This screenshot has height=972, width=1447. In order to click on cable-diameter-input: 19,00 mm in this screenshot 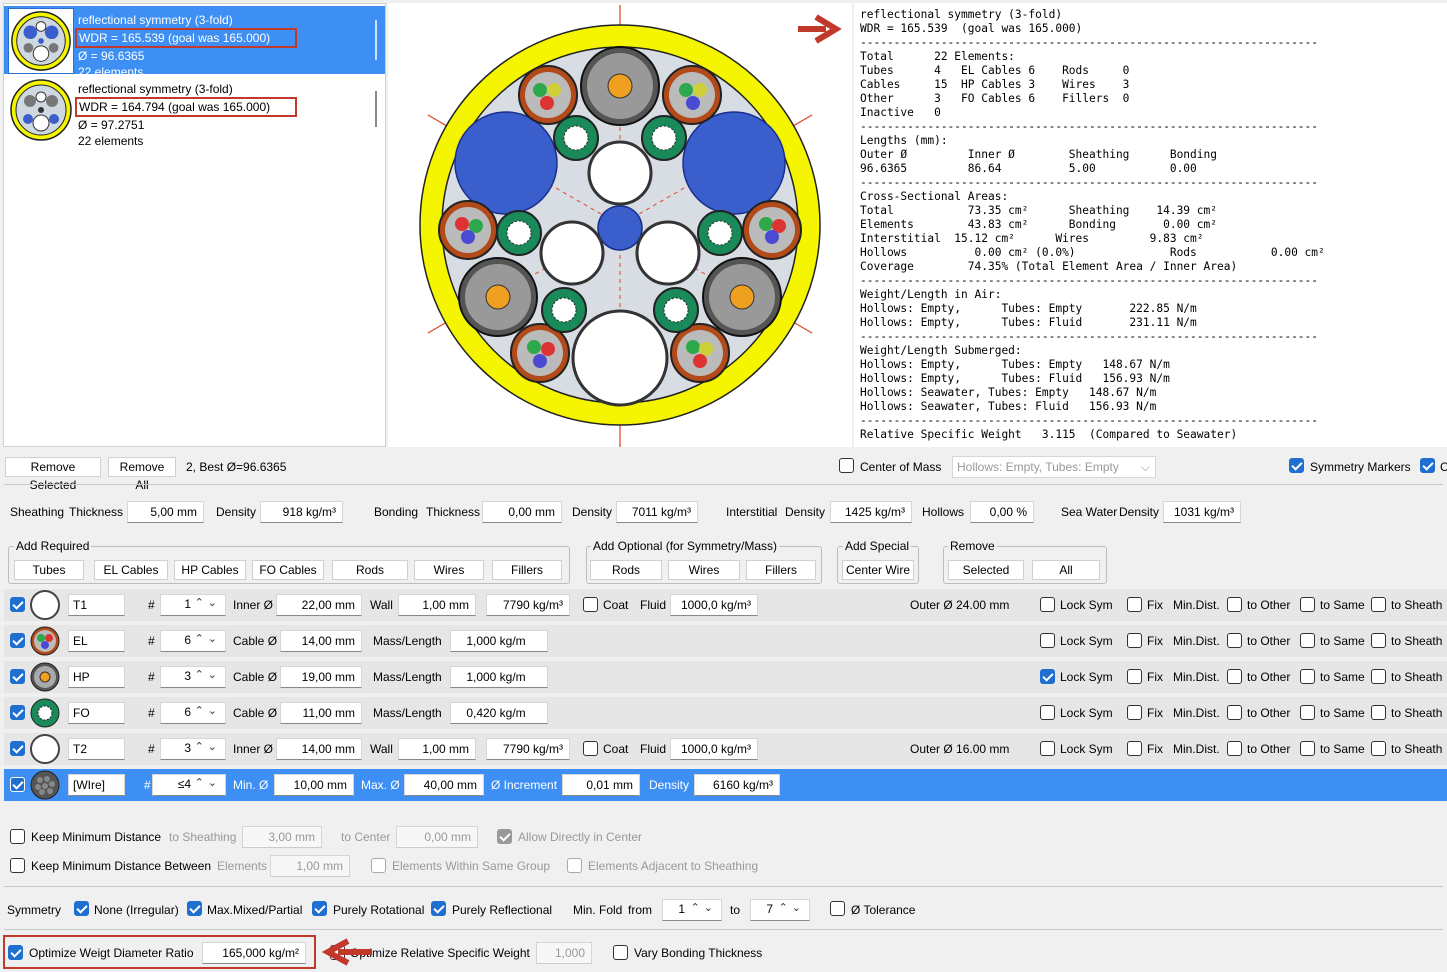, I will do `click(321, 677)`.